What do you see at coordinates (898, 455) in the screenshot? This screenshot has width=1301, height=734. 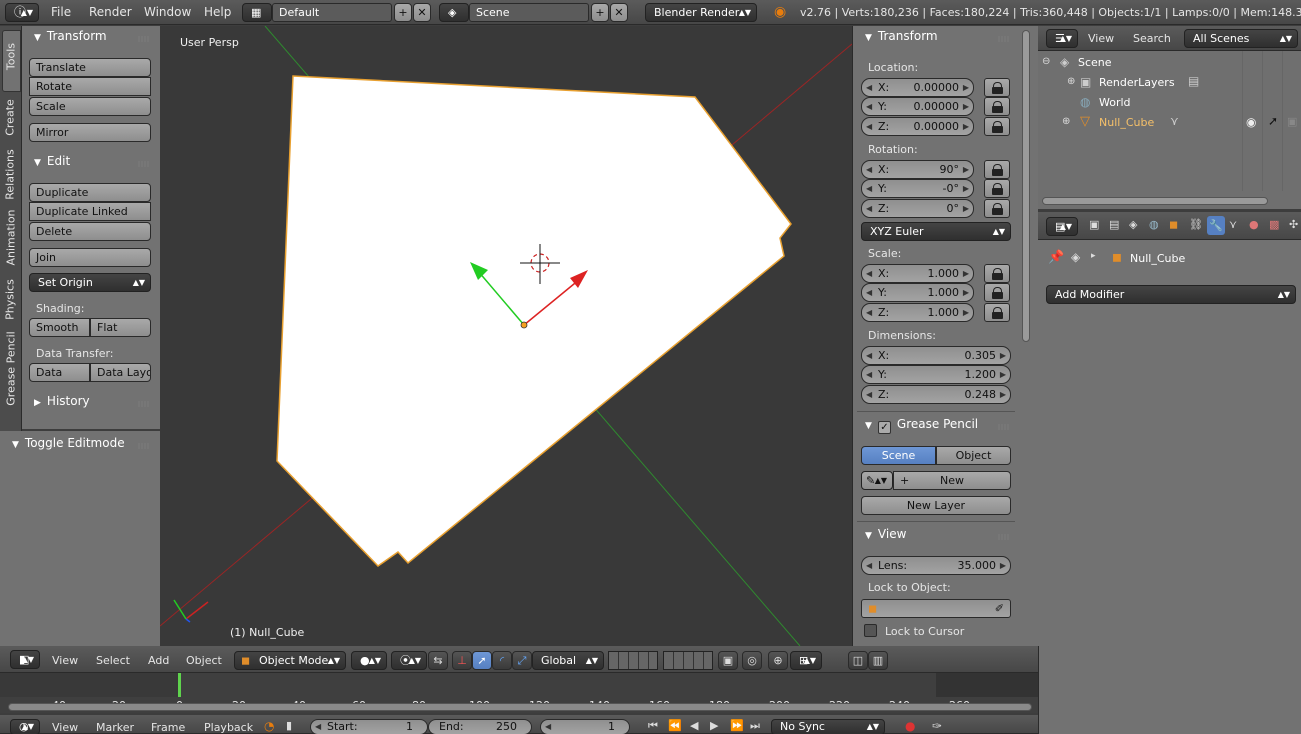 I see `gp-scene-button: Scene` at bounding box center [898, 455].